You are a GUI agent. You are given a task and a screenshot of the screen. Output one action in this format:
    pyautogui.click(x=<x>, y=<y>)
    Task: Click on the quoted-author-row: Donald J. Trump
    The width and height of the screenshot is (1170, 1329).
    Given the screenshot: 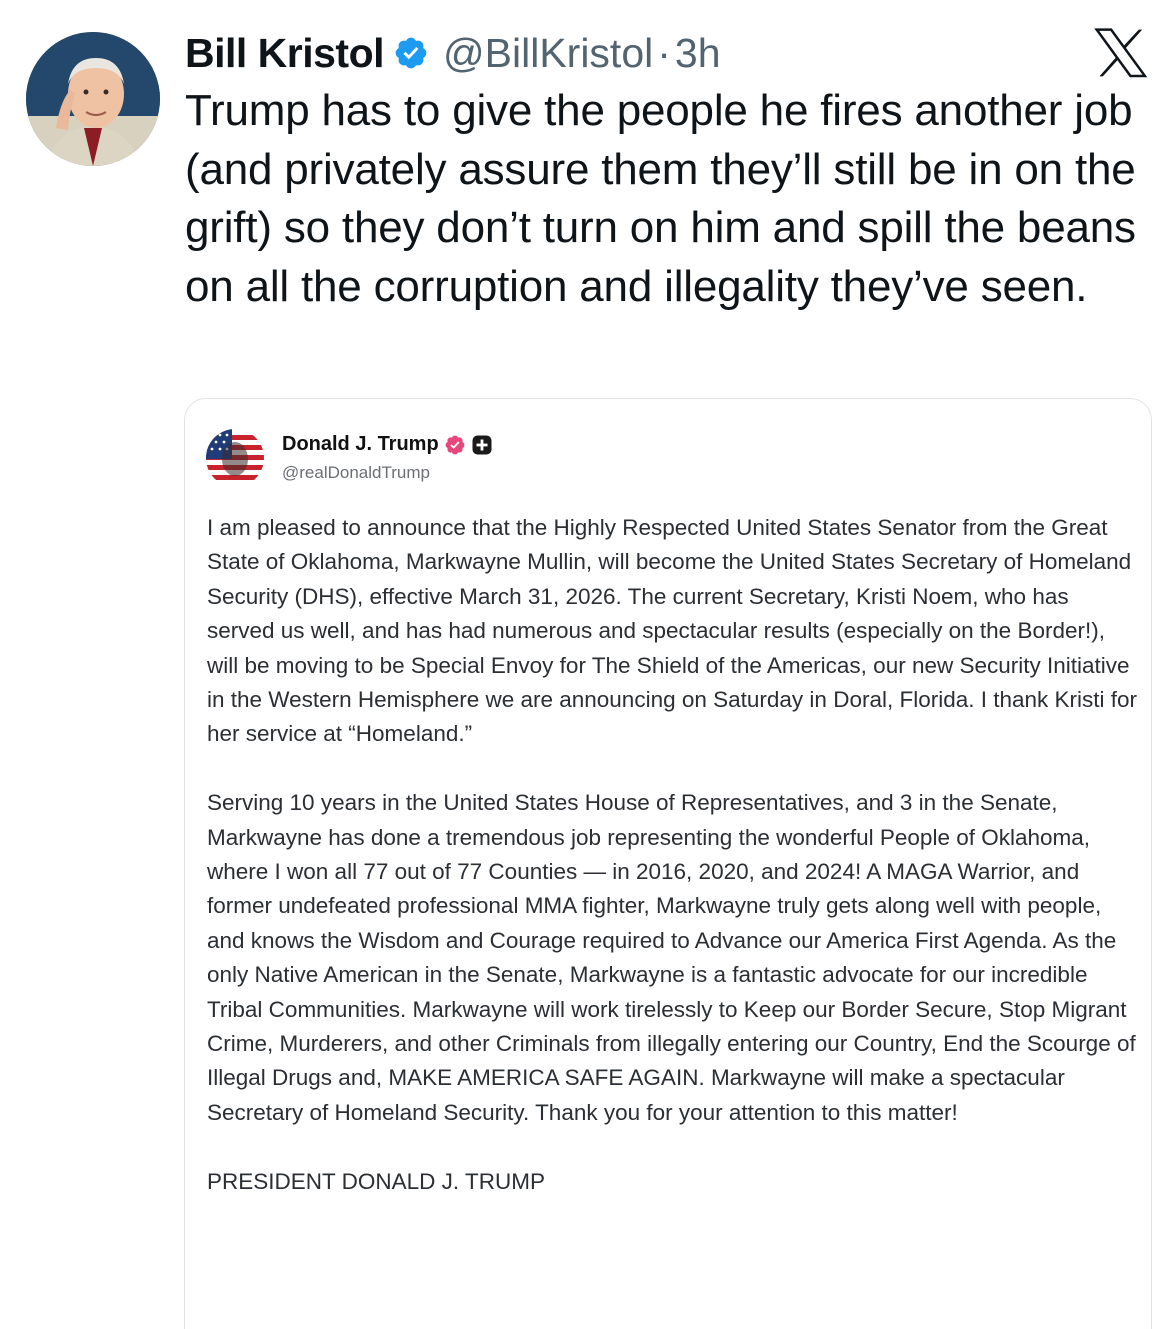 What is the action you would take?
    pyautogui.click(x=387, y=444)
    